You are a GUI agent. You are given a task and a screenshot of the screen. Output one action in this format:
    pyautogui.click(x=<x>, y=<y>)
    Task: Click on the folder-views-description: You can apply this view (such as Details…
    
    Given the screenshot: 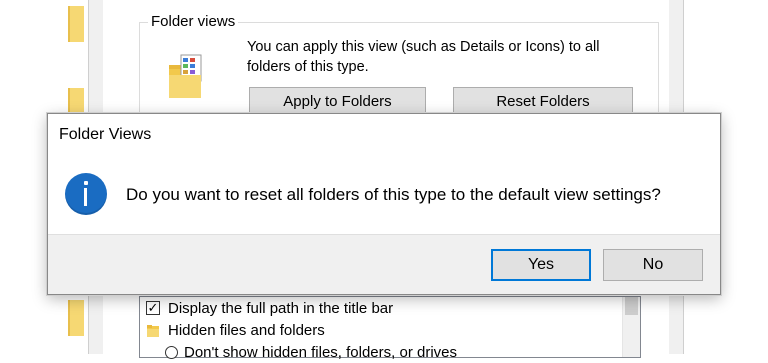 What is the action you would take?
    pyautogui.click(x=423, y=57)
    